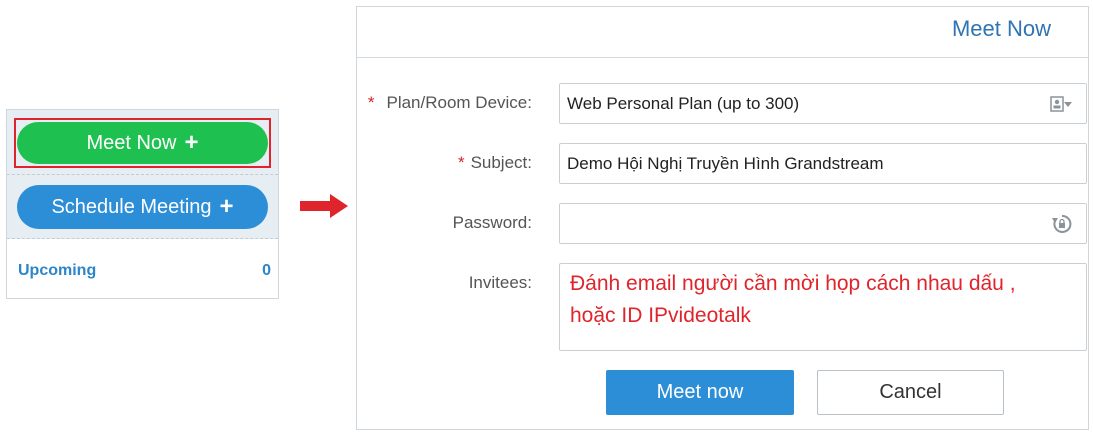 This screenshot has width=1093, height=435. I want to click on invitees-label: Invitees:, so click(500, 282).